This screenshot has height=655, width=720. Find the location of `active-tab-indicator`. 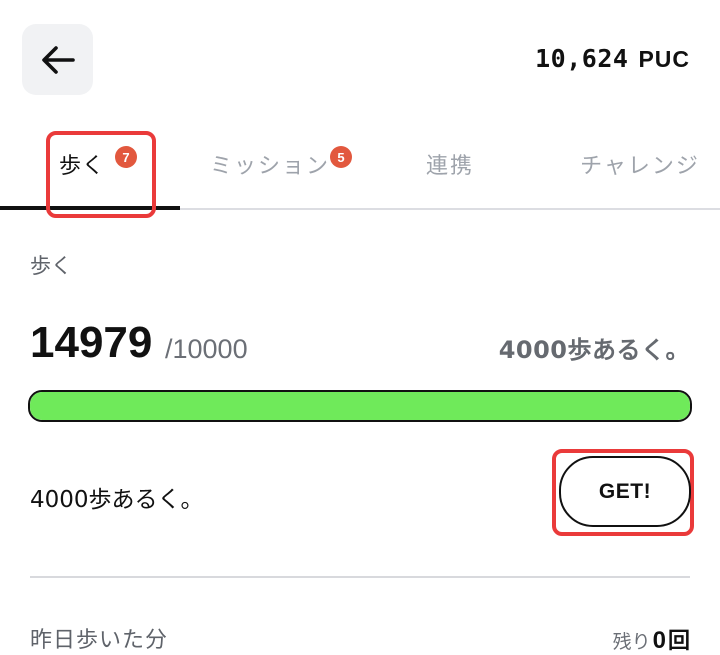

active-tab-indicator is located at coordinates (90, 208).